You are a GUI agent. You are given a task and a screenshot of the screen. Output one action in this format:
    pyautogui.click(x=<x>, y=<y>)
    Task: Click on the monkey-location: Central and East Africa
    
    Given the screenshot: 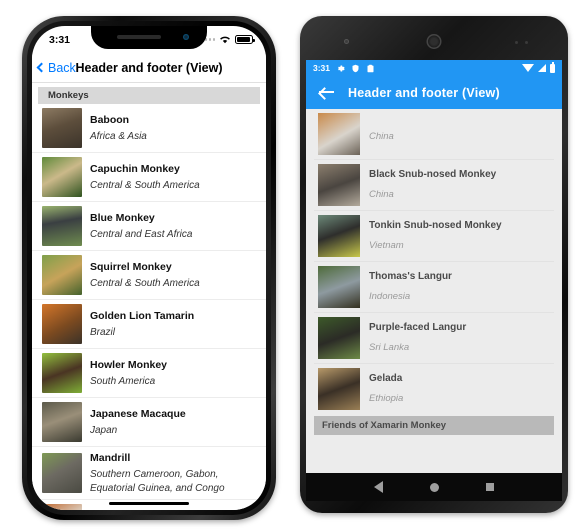 What is the action you would take?
    pyautogui.click(x=141, y=234)
    